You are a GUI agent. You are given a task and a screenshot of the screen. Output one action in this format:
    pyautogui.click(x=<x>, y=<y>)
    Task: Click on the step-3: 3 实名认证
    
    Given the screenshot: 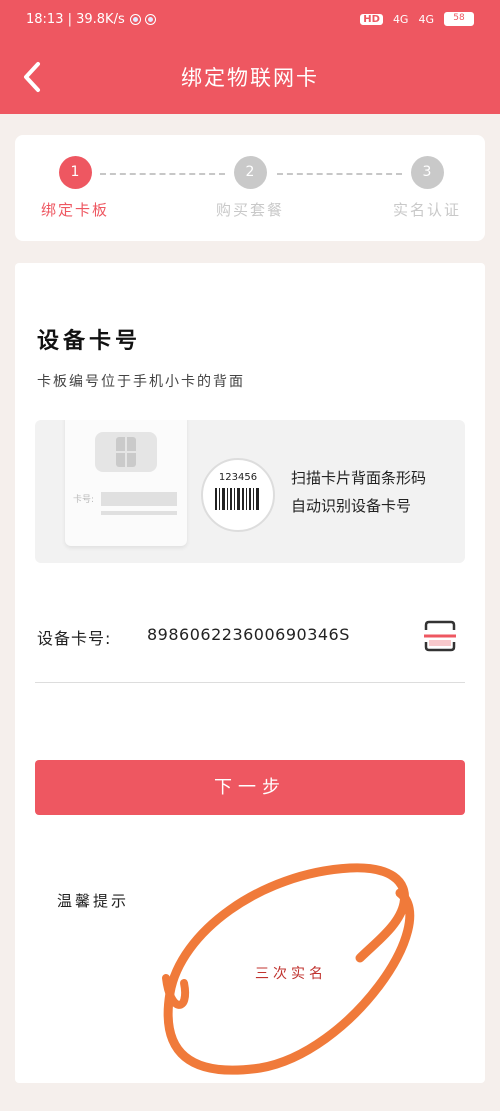 What is the action you would take?
    pyautogui.click(x=427, y=188)
    